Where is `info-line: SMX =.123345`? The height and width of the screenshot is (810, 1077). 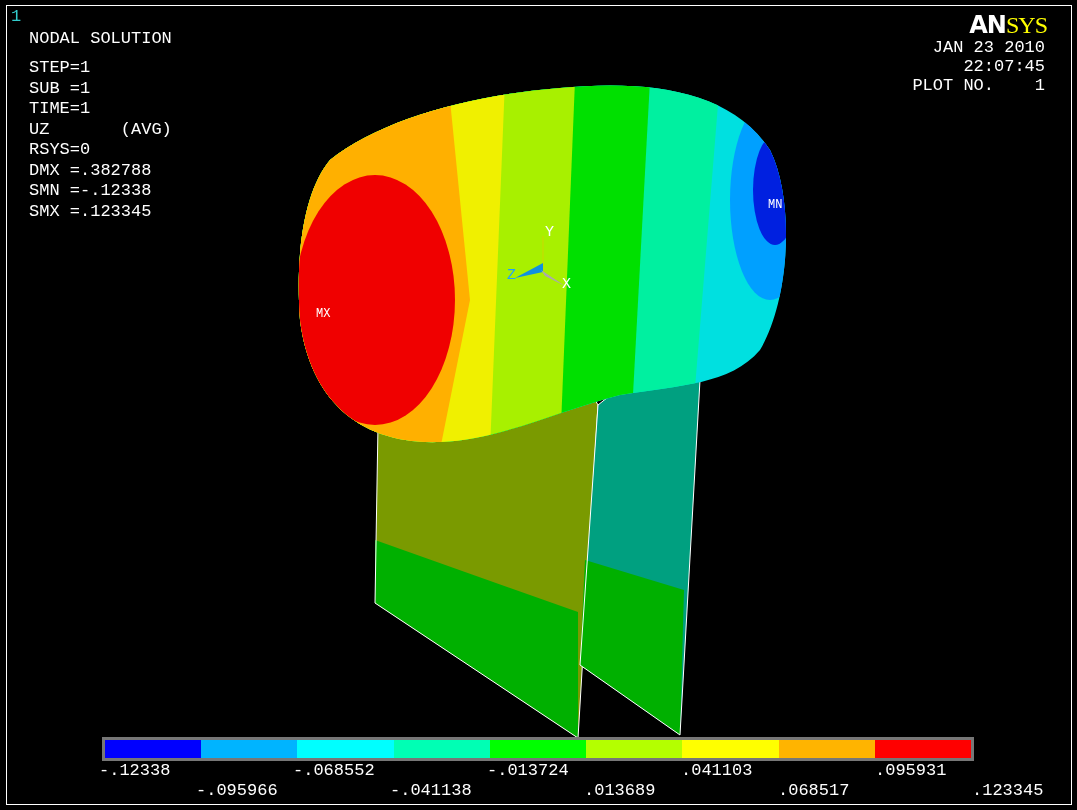
info-line: SMX =.123345 is located at coordinates (91, 211).